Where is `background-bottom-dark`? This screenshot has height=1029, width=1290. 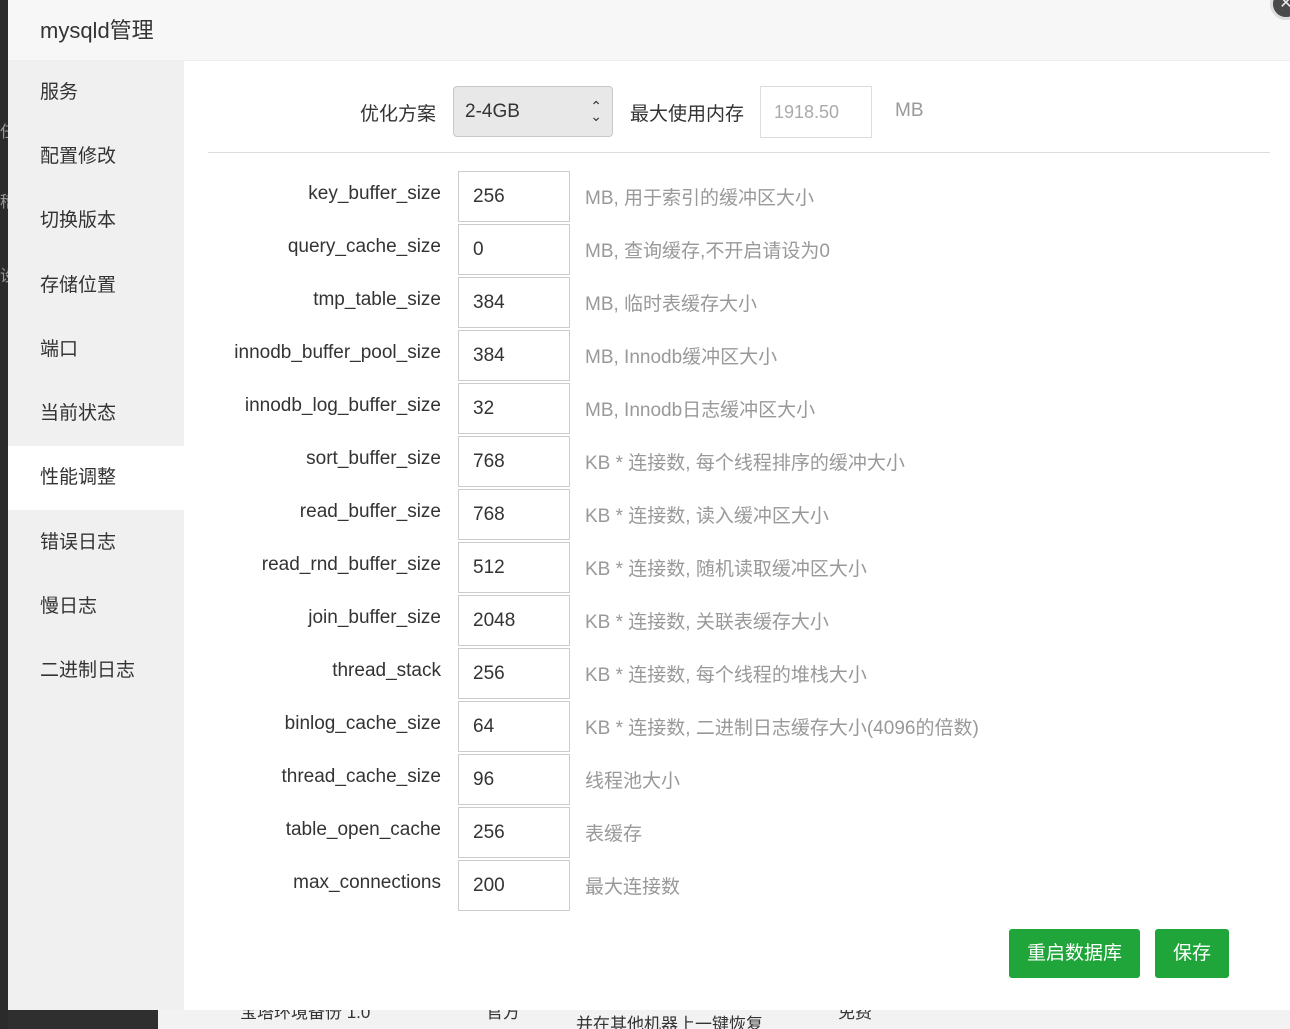
background-bottom-dark is located at coordinates (83, 1019).